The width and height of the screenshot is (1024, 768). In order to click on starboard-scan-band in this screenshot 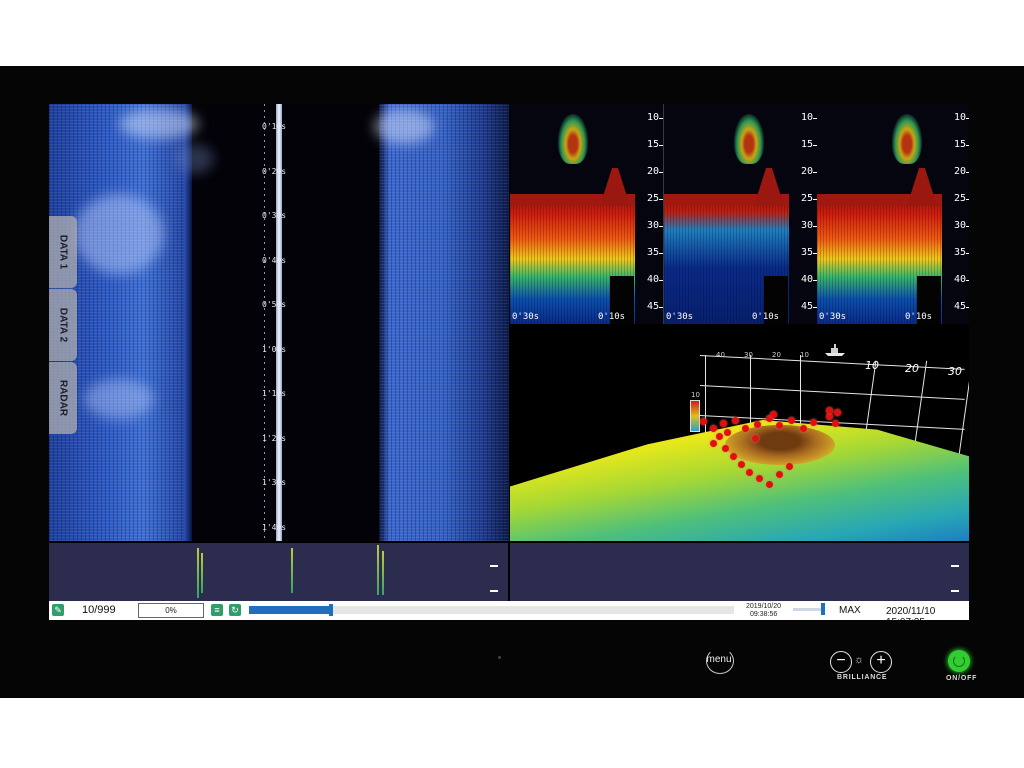, I will do `click(444, 322)`.